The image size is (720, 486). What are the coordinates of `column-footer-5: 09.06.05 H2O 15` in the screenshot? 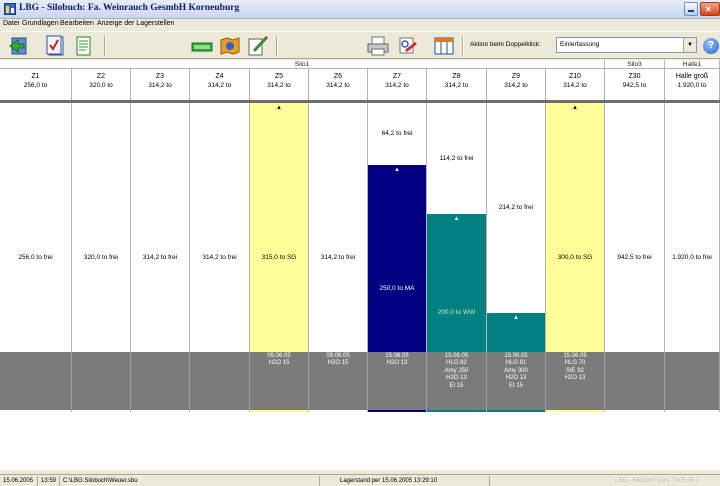 It's located at (279, 381).